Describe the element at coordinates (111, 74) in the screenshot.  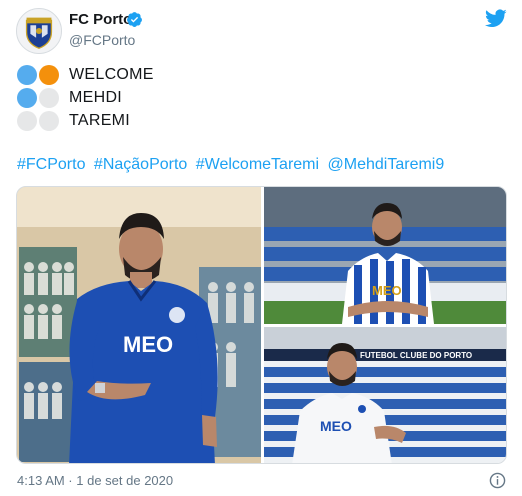
I see `tweet-line-text: WELCOME` at that location.